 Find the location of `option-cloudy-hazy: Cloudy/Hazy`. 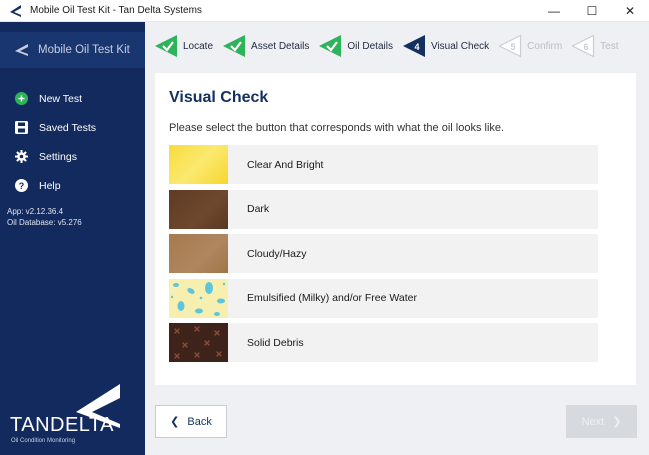

option-cloudy-hazy: Cloudy/Hazy is located at coordinates (383, 253).